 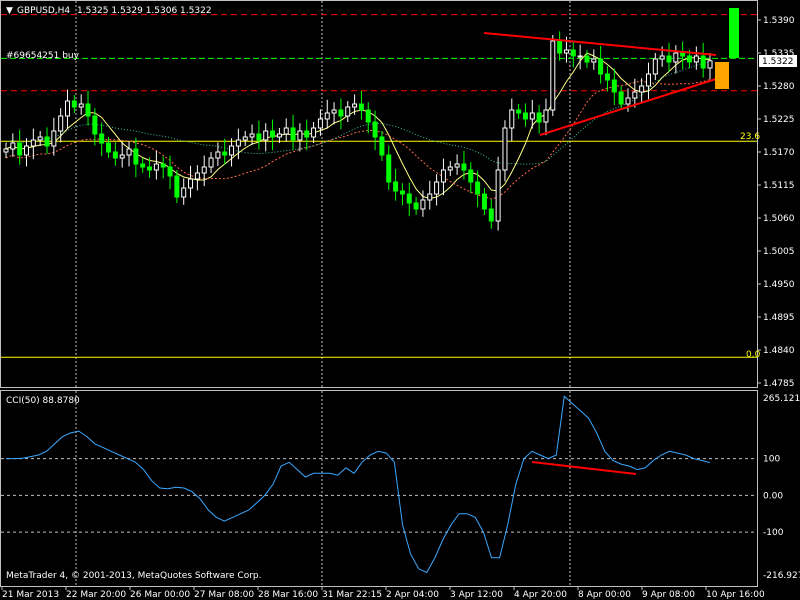 I want to click on price-tick-label: 1.5005, so click(x=779, y=252).